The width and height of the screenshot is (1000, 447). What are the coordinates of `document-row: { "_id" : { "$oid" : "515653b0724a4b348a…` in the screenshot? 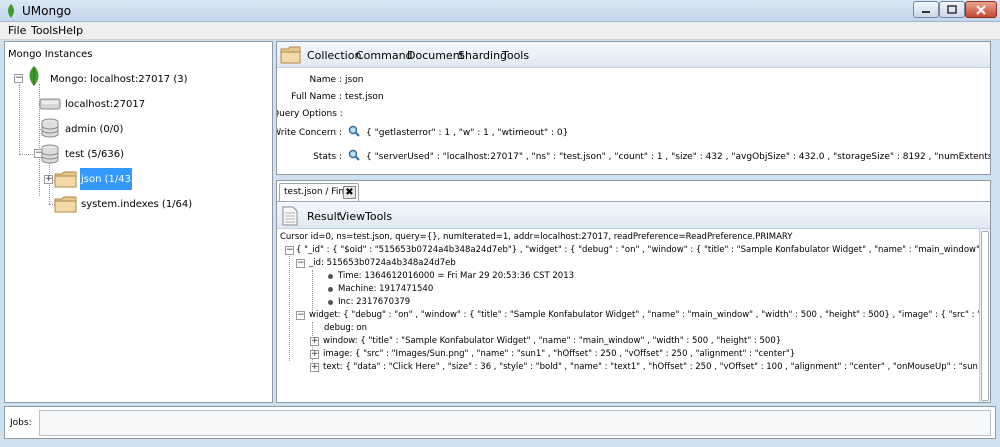 It's located at (638, 250).